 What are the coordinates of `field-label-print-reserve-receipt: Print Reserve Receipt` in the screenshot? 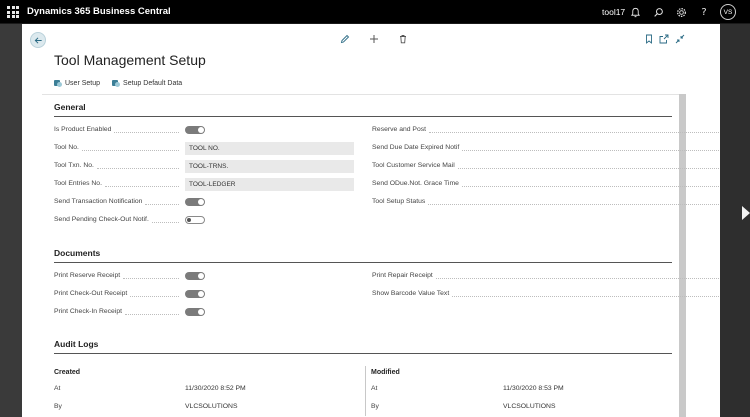 It's located at (87, 275).